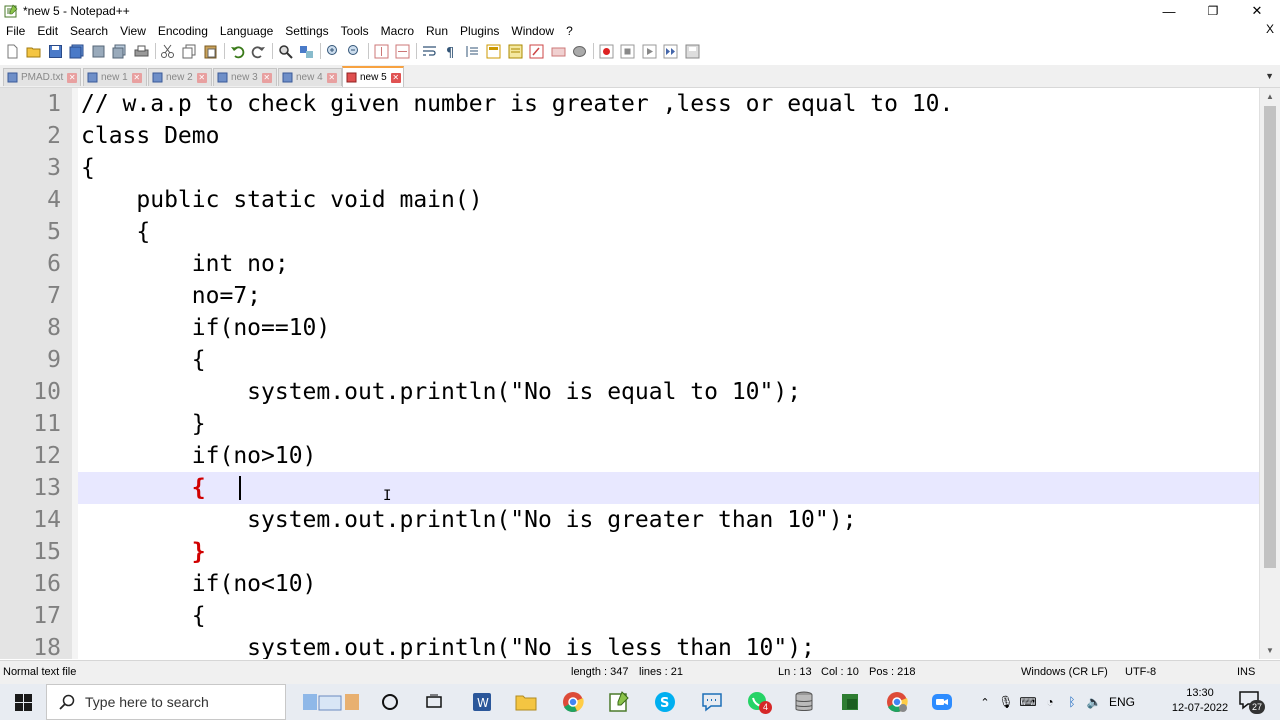 This screenshot has height=720, width=1280. Describe the element at coordinates (1270, 337) in the screenshot. I see `scrollbar-thumb` at that location.